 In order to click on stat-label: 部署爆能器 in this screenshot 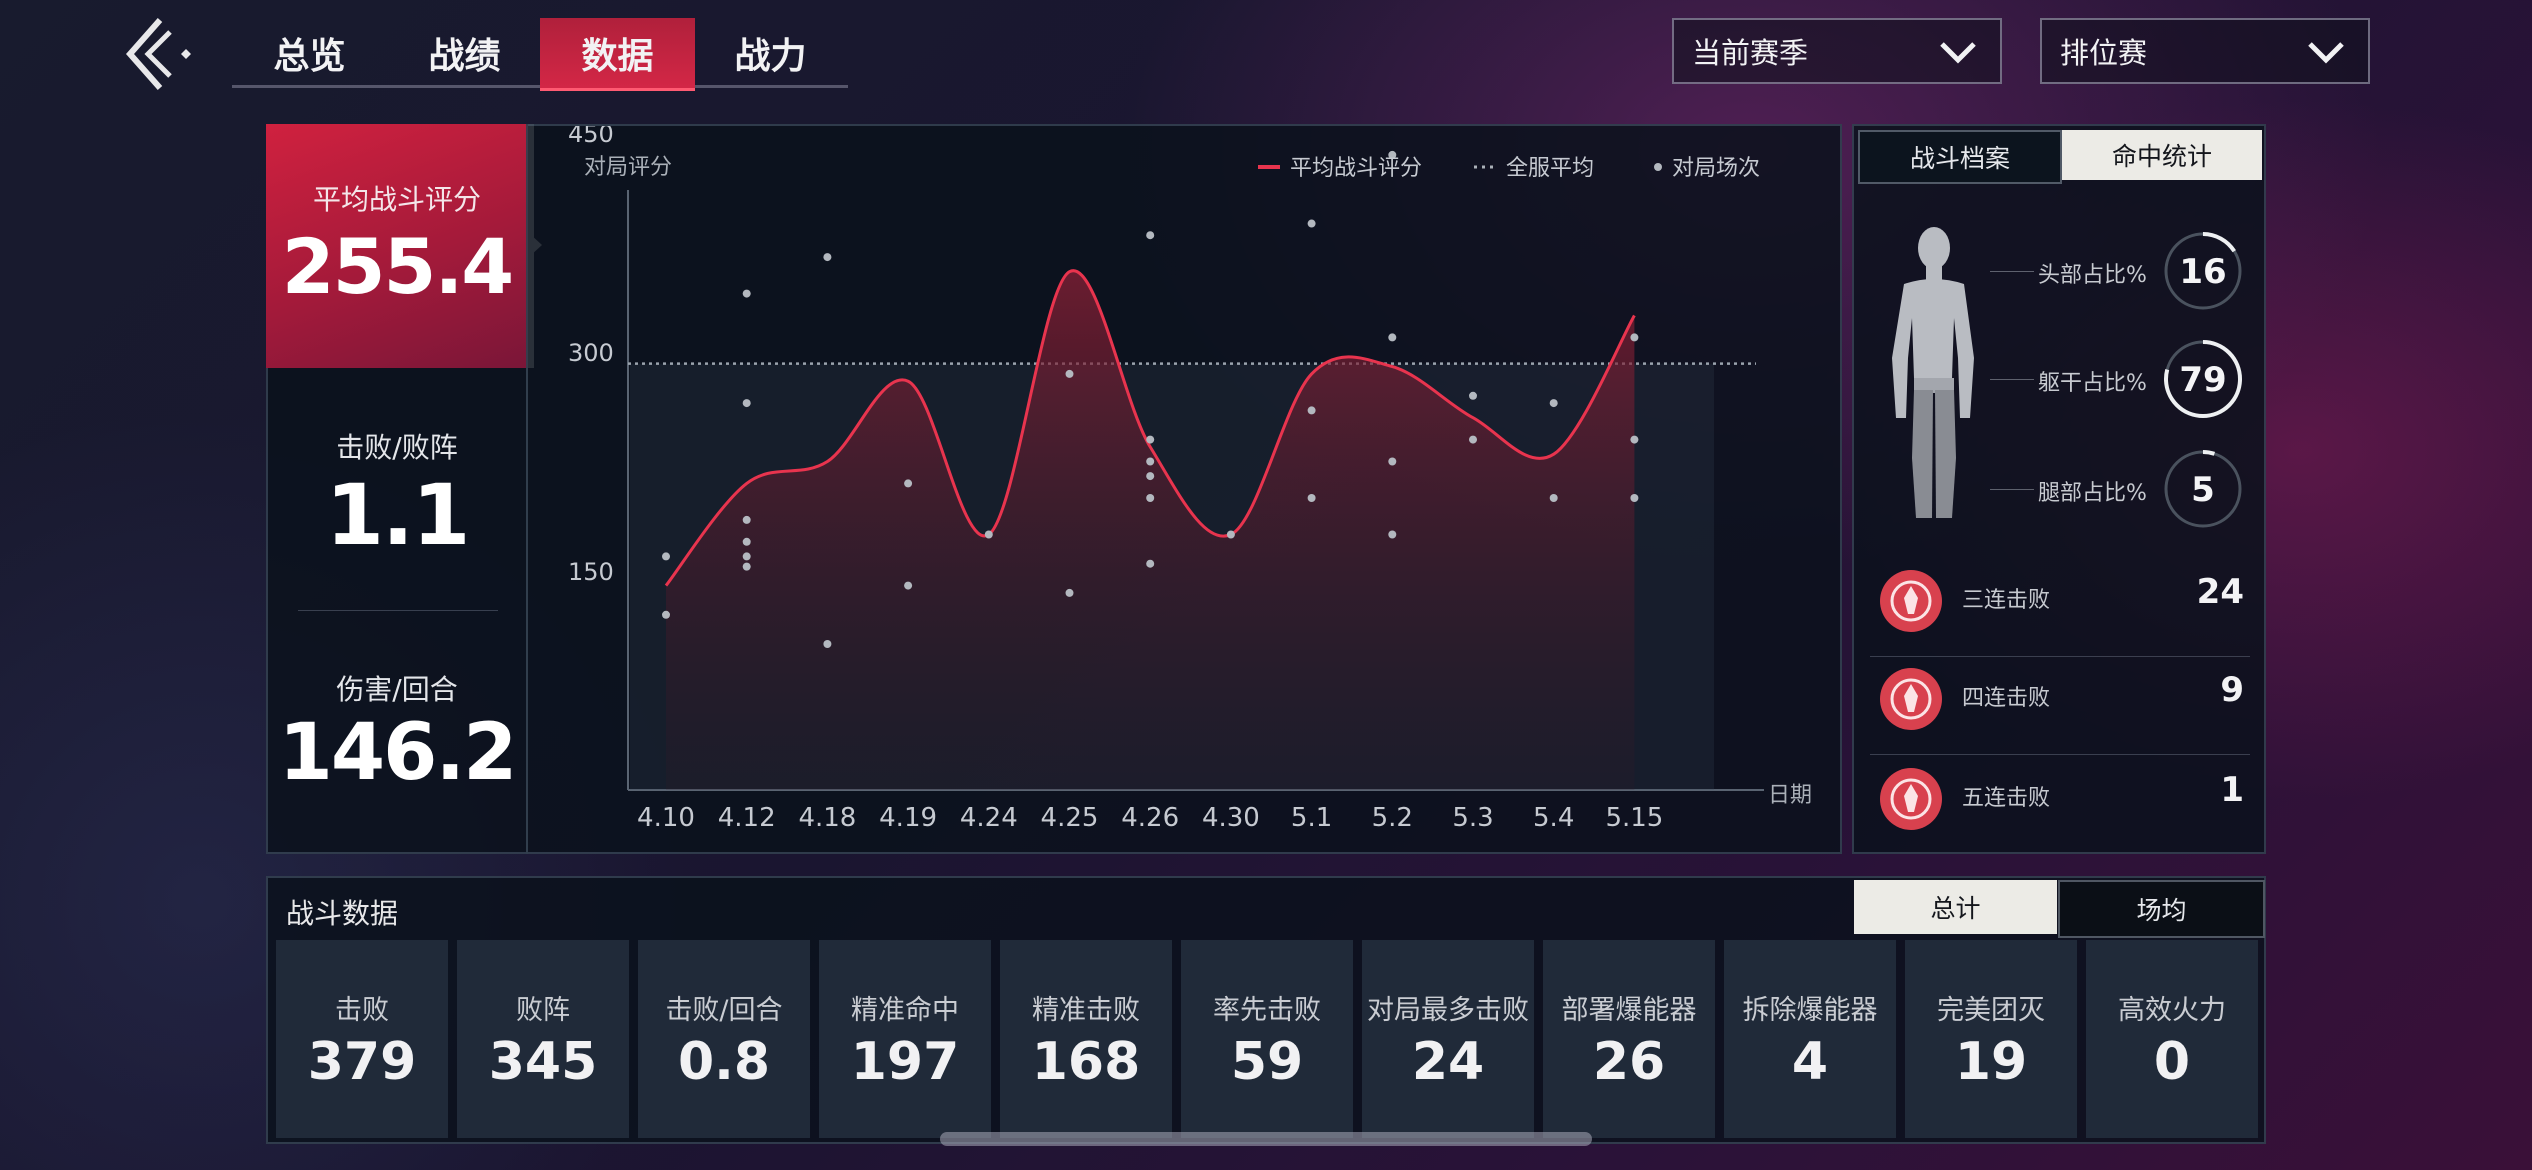, I will do `click(1629, 1010)`.